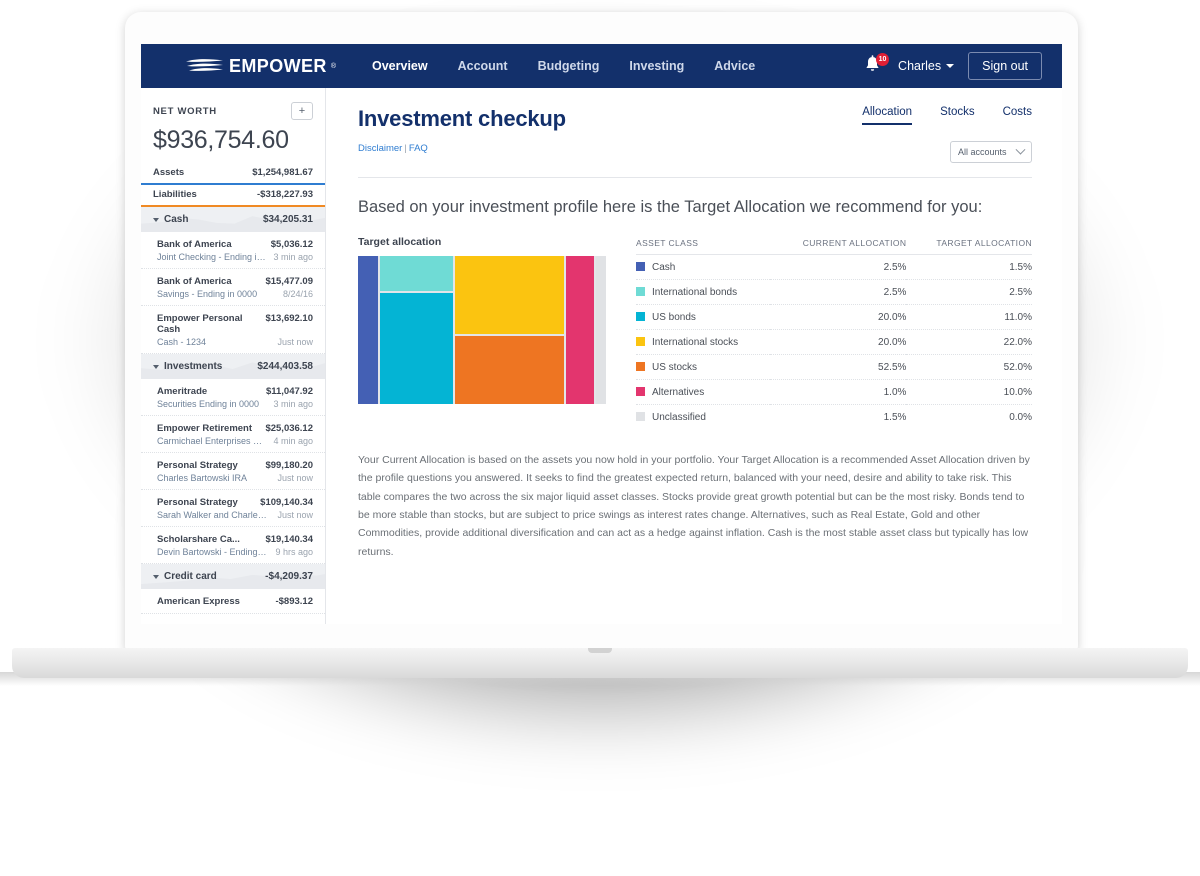  What do you see at coordinates (580, 329) in the screenshot?
I see `treemap-cell-alternatives` at bounding box center [580, 329].